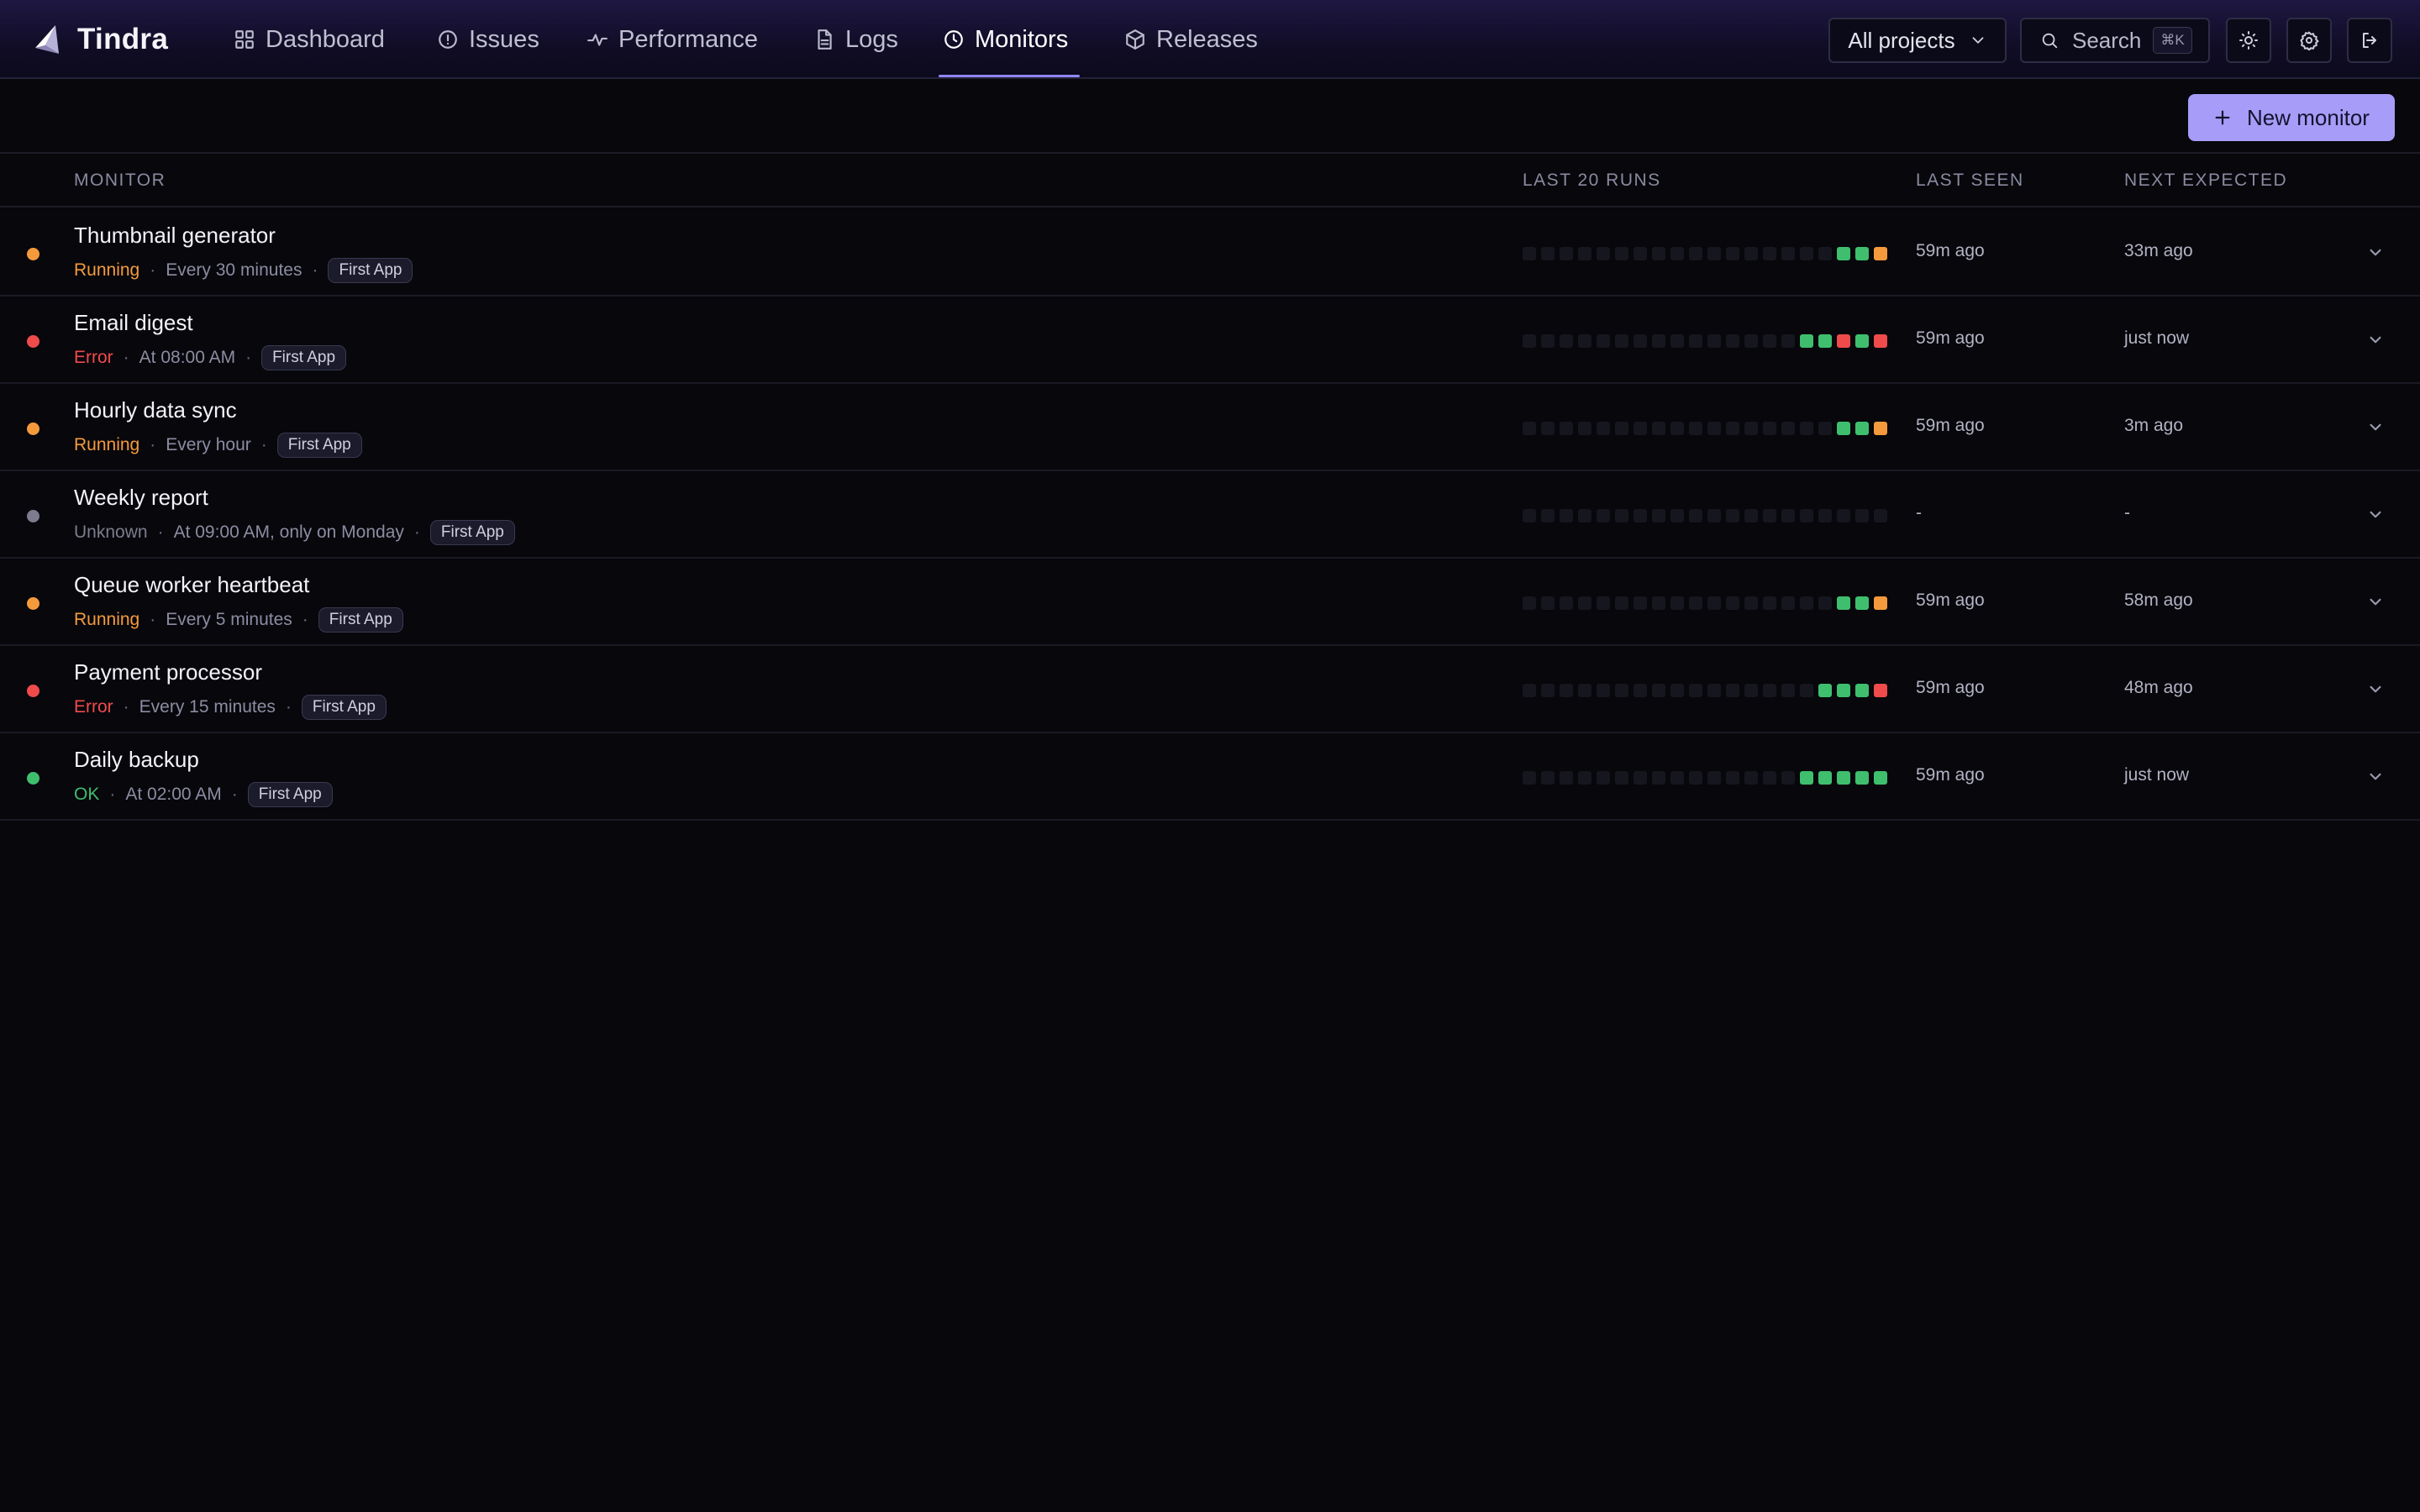  I want to click on active-tab-indicator, so click(1010, 76).